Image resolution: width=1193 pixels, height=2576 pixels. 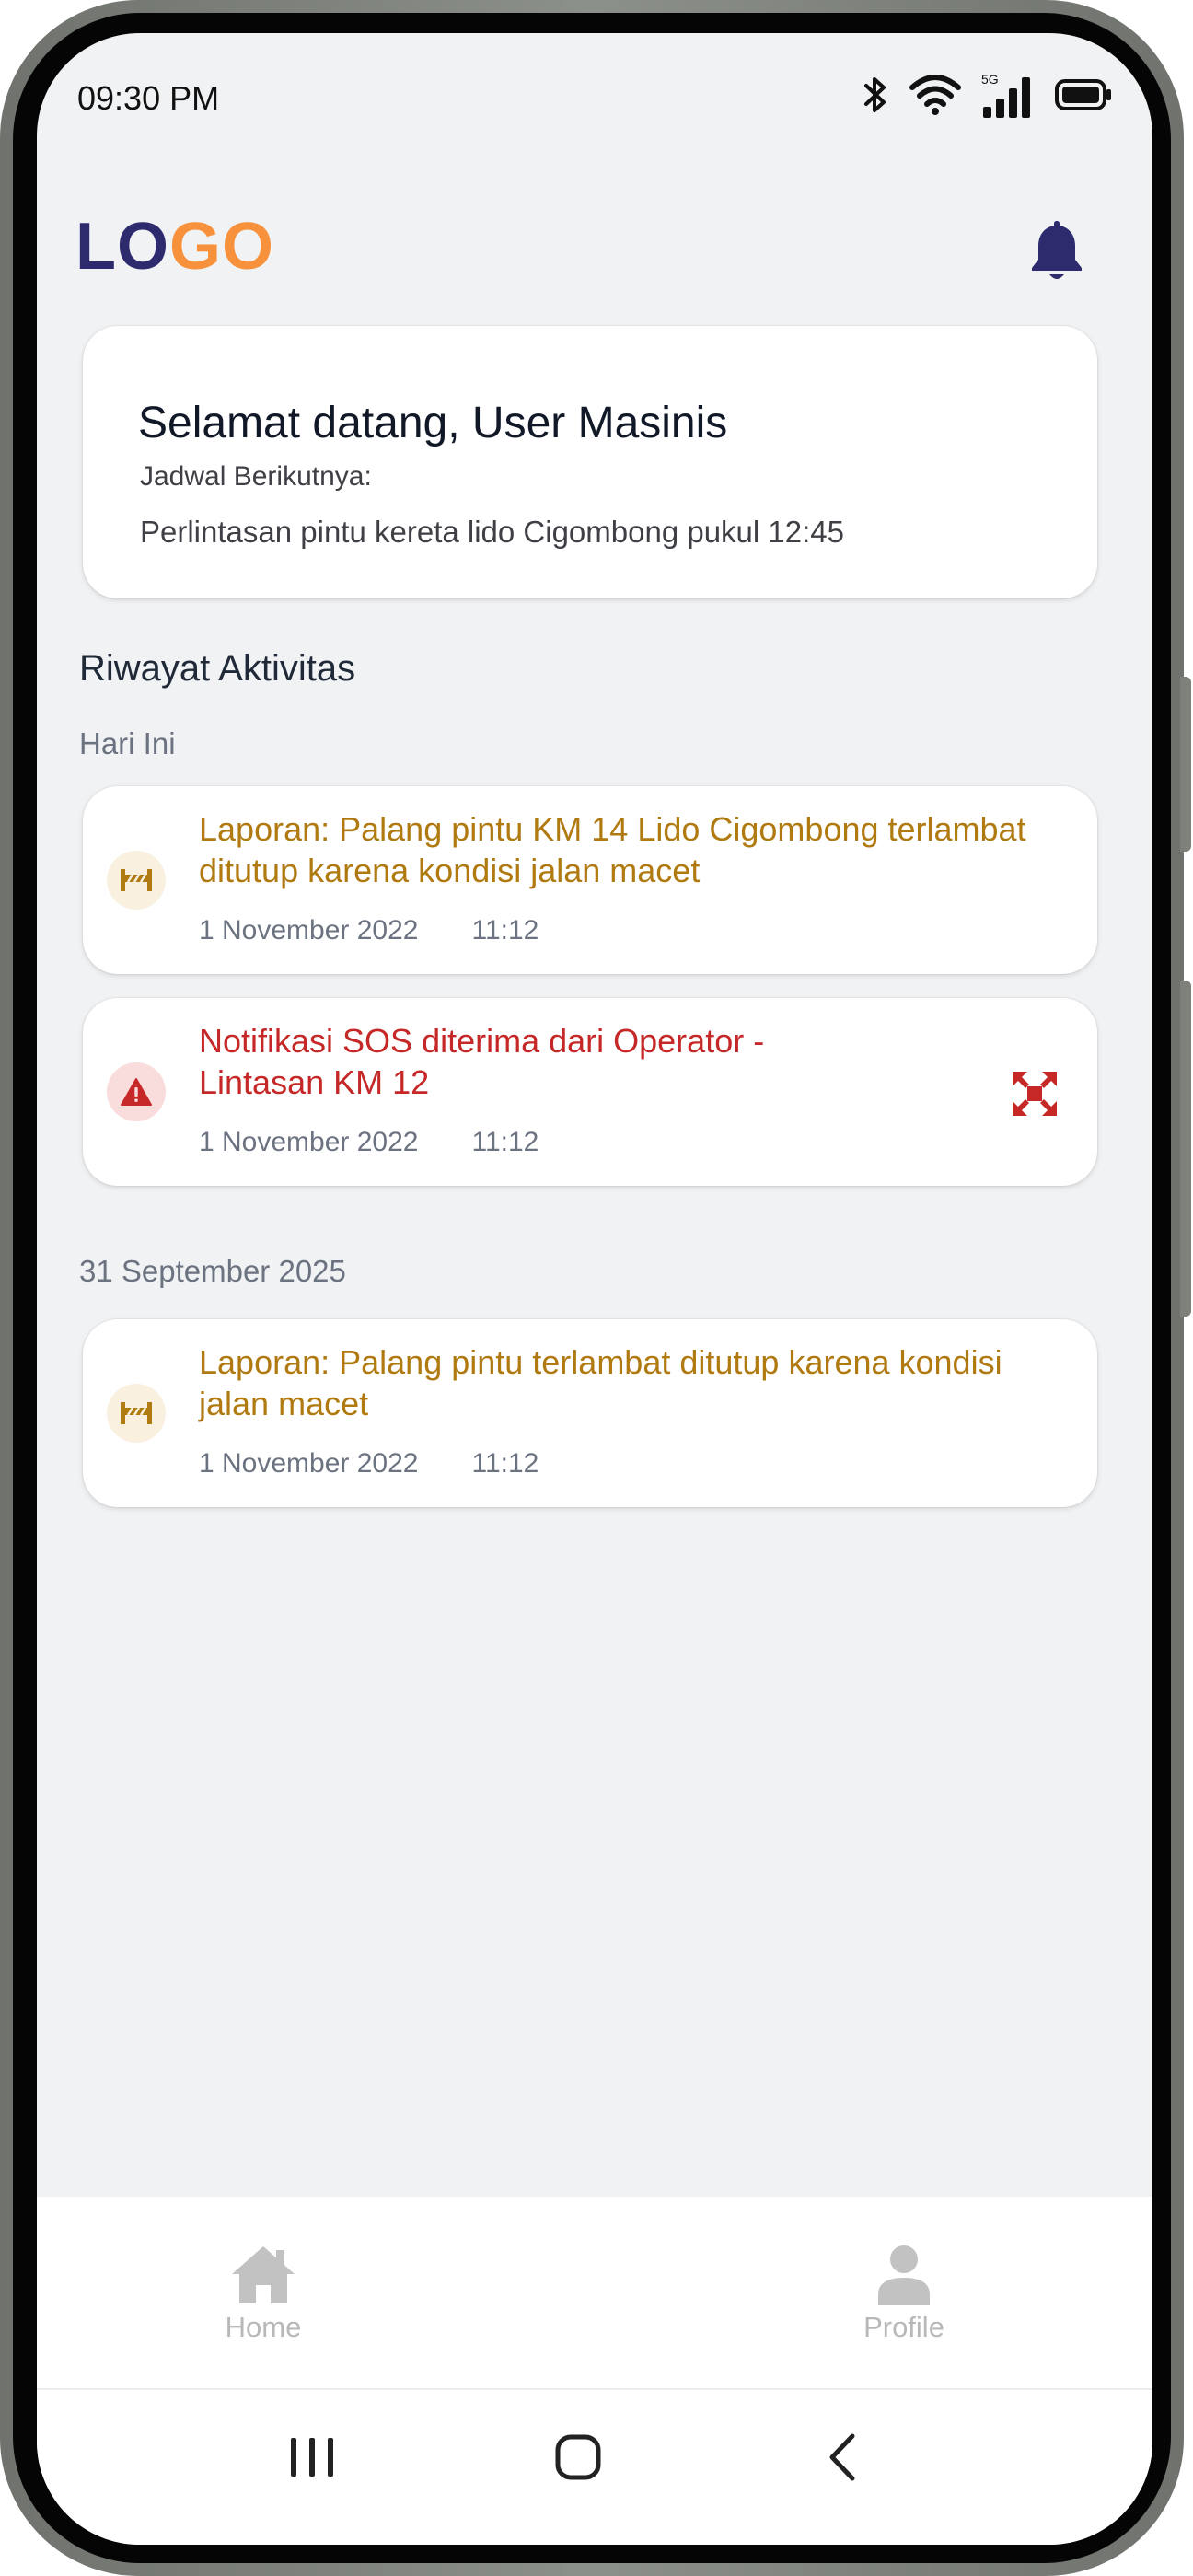 What do you see at coordinates (221, 247) in the screenshot?
I see `logo-part-2: GO` at bounding box center [221, 247].